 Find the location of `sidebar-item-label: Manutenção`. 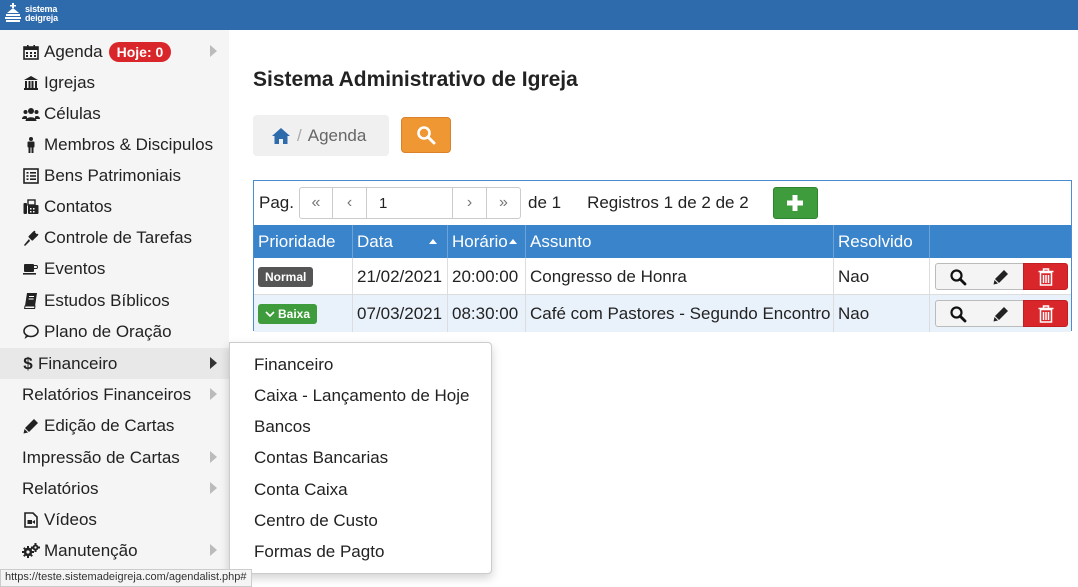

sidebar-item-label: Manutenção is located at coordinates (91, 550).